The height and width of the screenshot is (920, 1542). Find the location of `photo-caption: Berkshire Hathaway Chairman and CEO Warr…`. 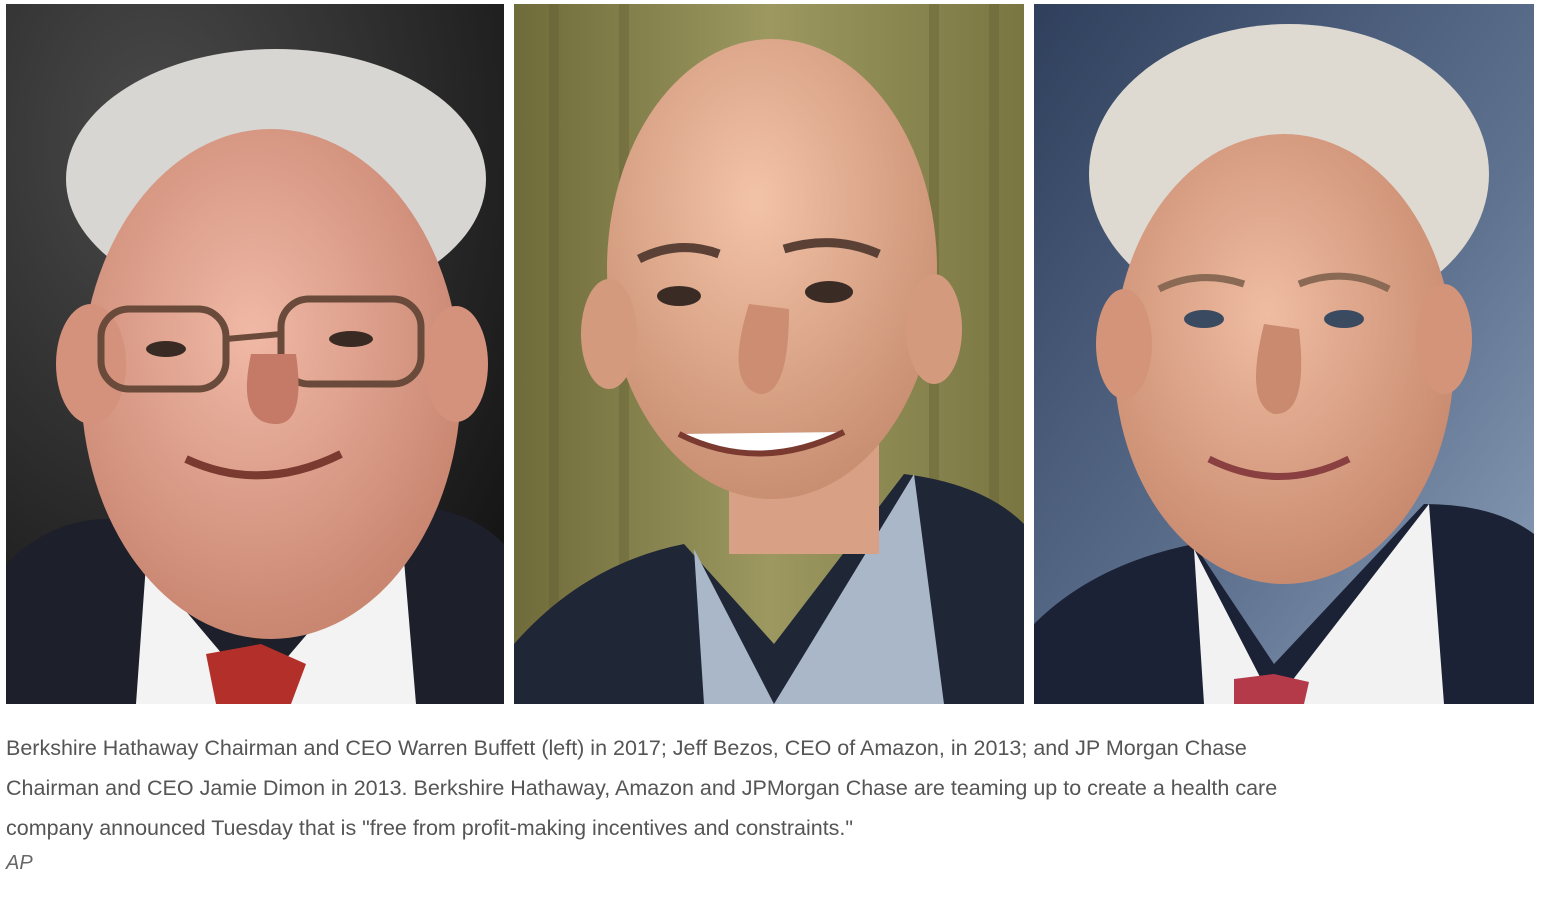

photo-caption: Berkshire Hathaway Chairman and CEO Warr… is located at coordinates (642, 788).